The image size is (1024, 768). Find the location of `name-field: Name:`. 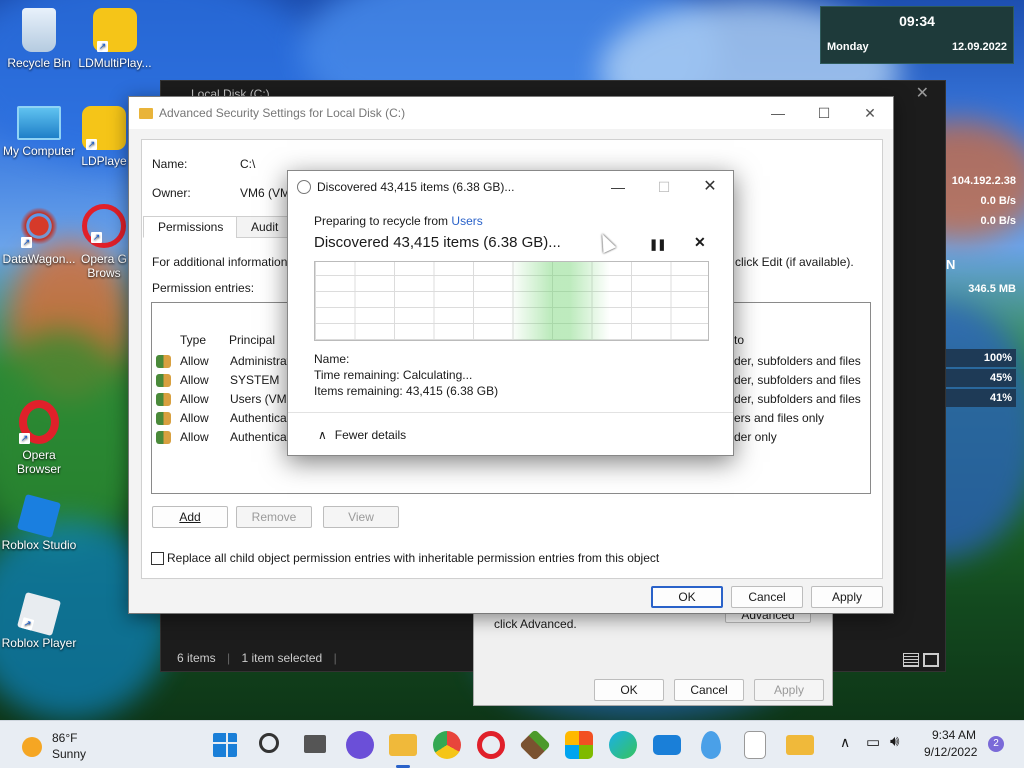

name-field: Name: is located at coordinates (332, 359).